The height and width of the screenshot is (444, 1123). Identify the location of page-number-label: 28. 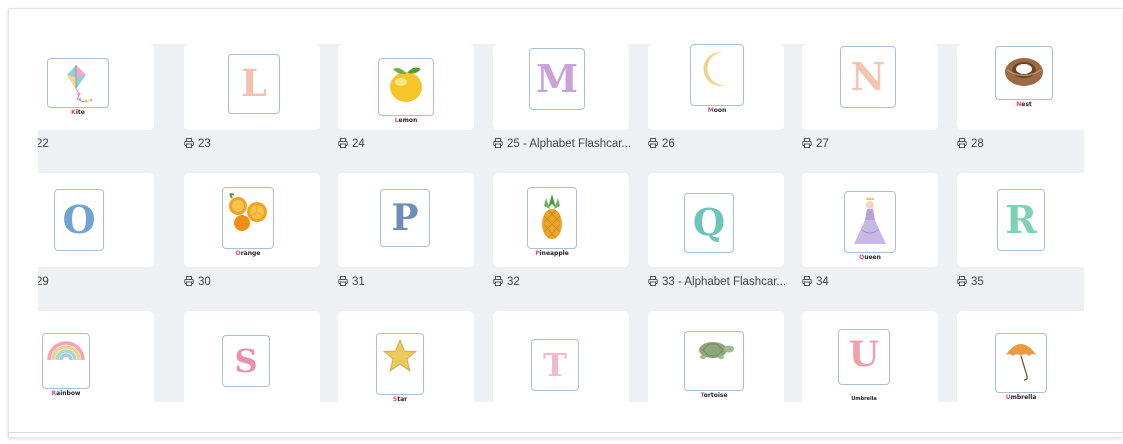
(970, 144).